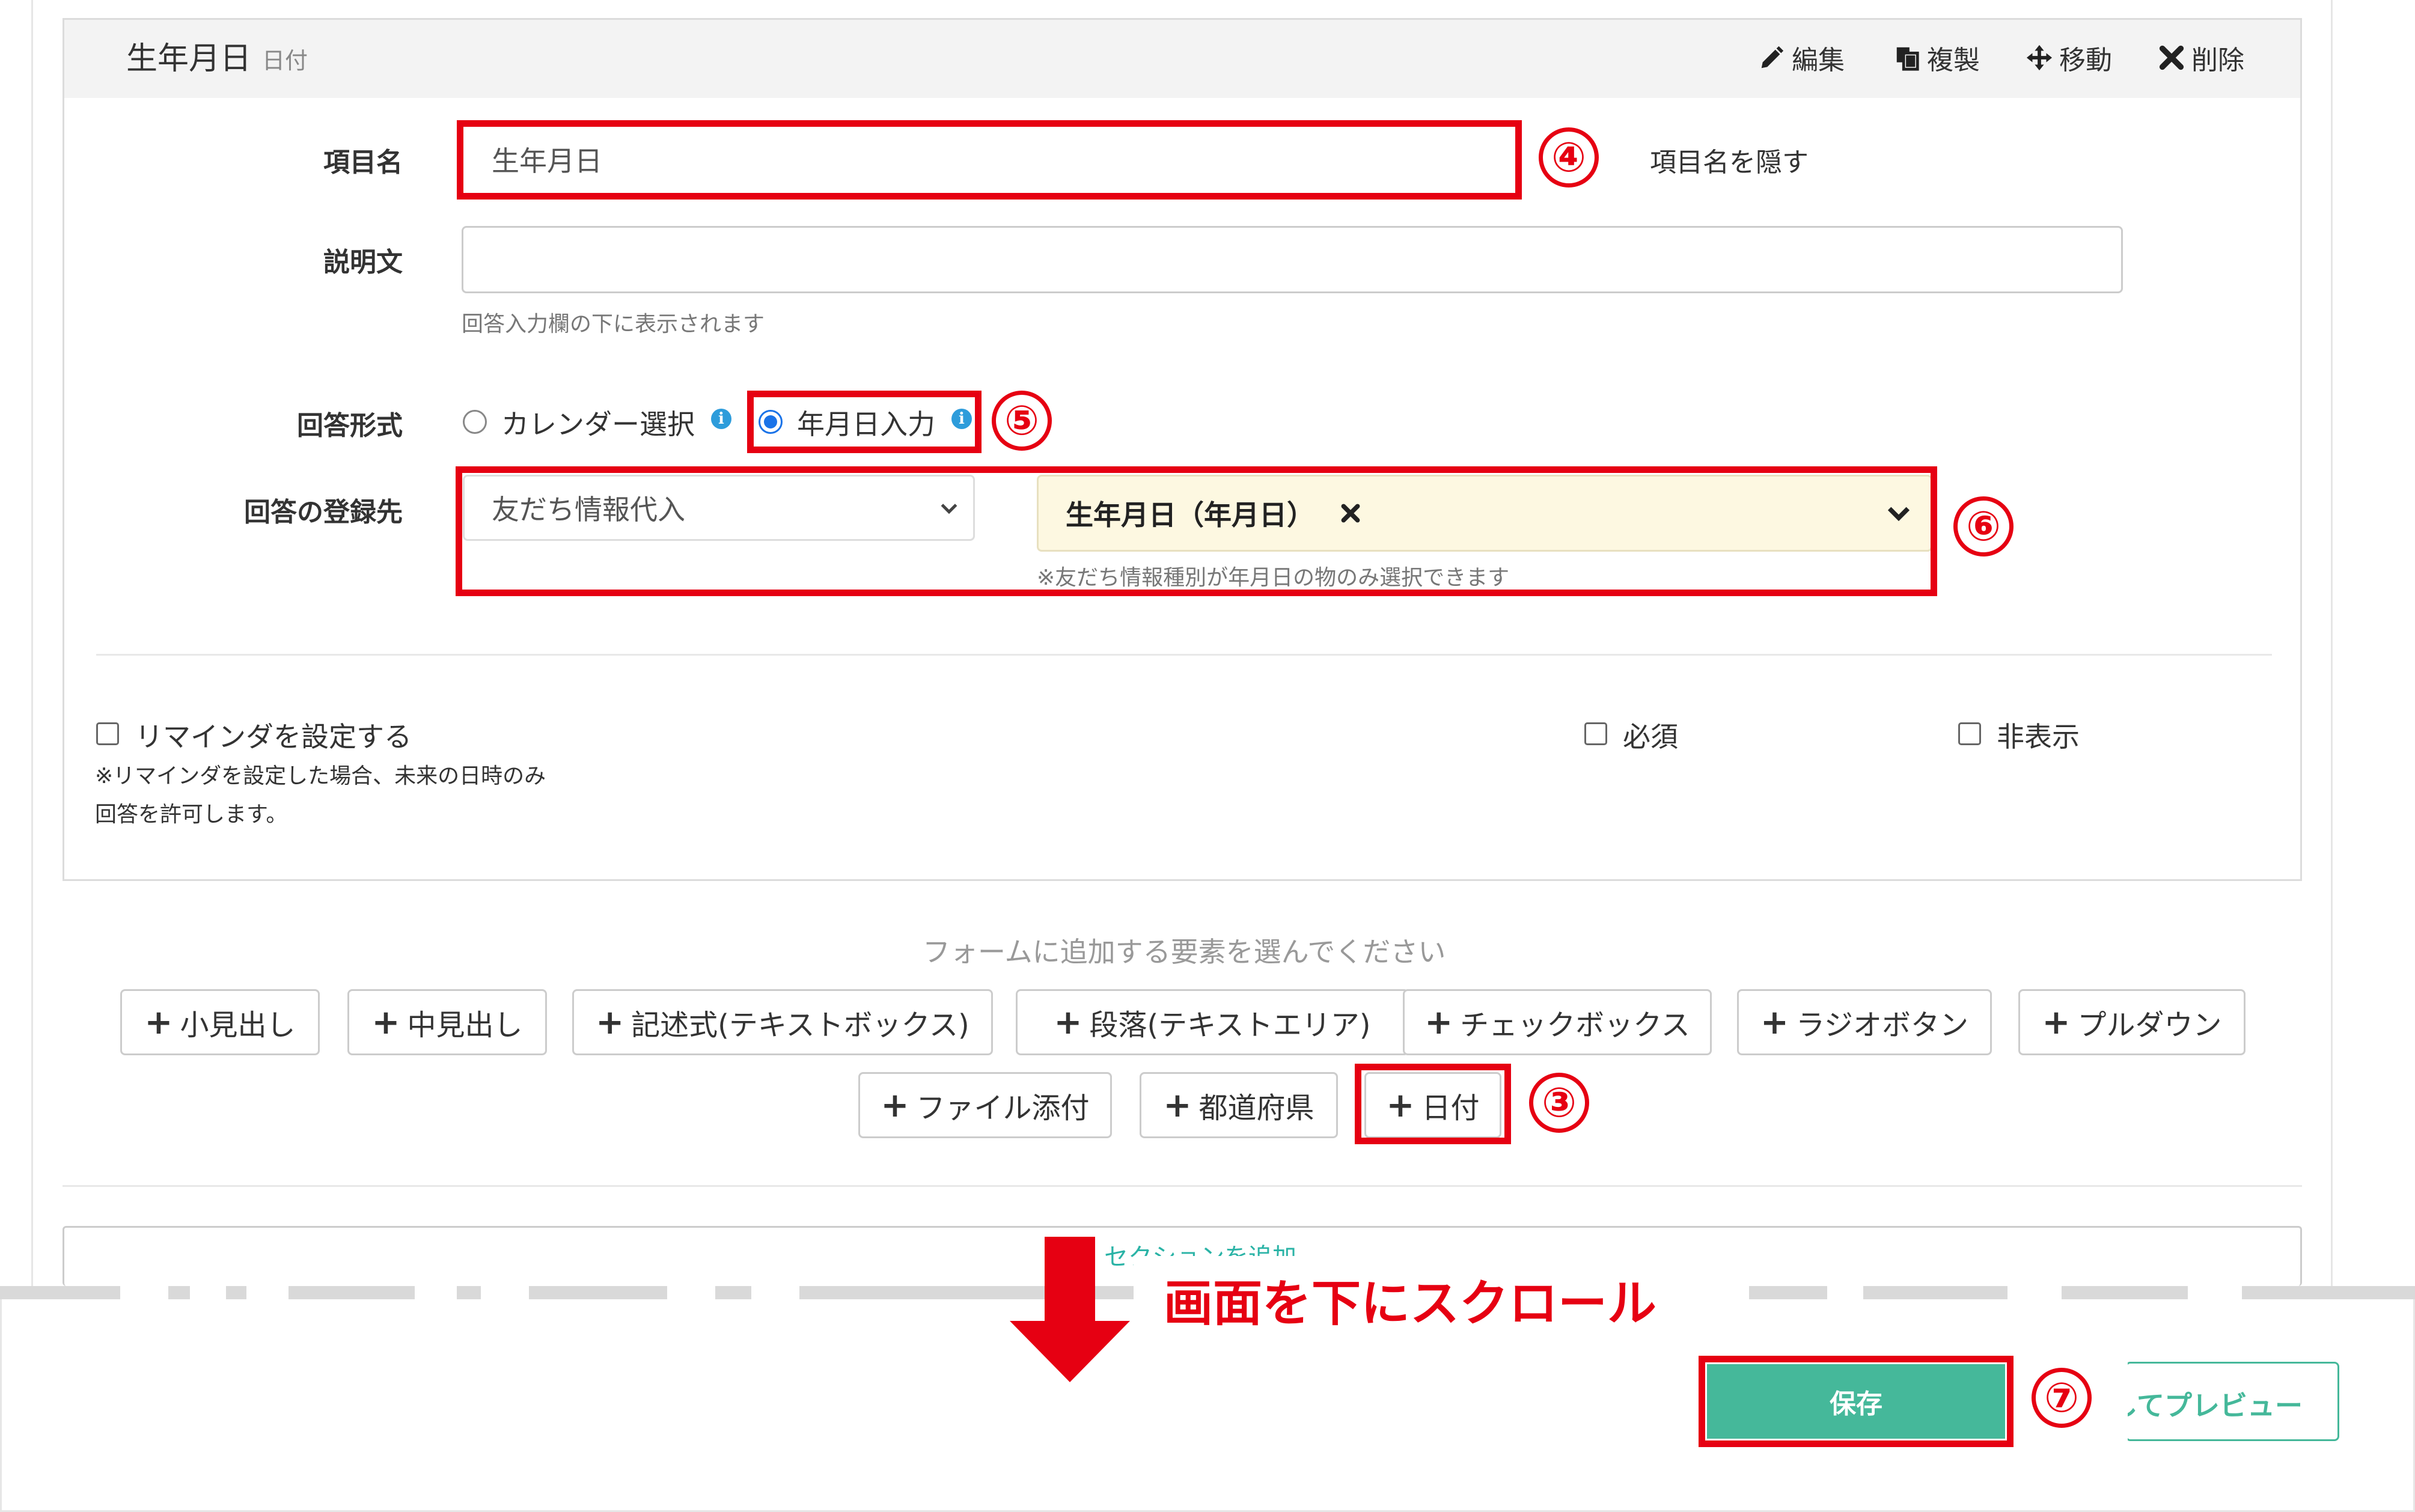 The image size is (2415, 1512). What do you see at coordinates (1569, 157) in the screenshot?
I see `step-4-marker: ④` at bounding box center [1569, 157].